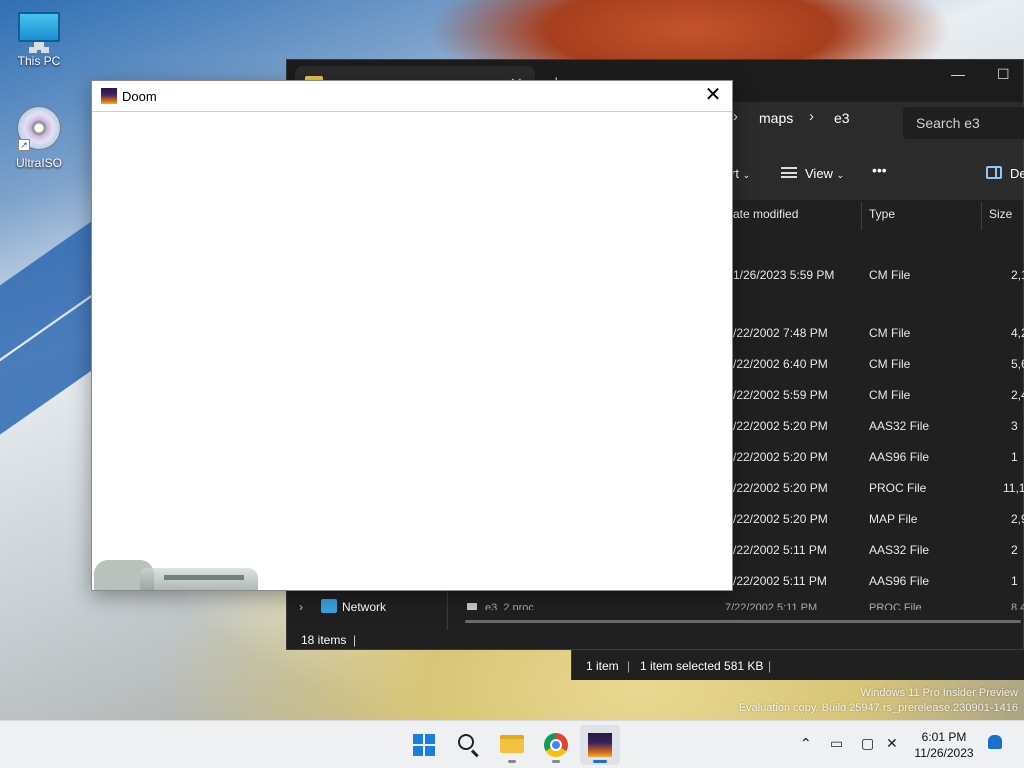 This screenshot has height=768, width=1024. What do you see at coordinates (1003, 74) in the screenshot?
I see `maximize-icon: ☐` at bounding box center [1003, 74].